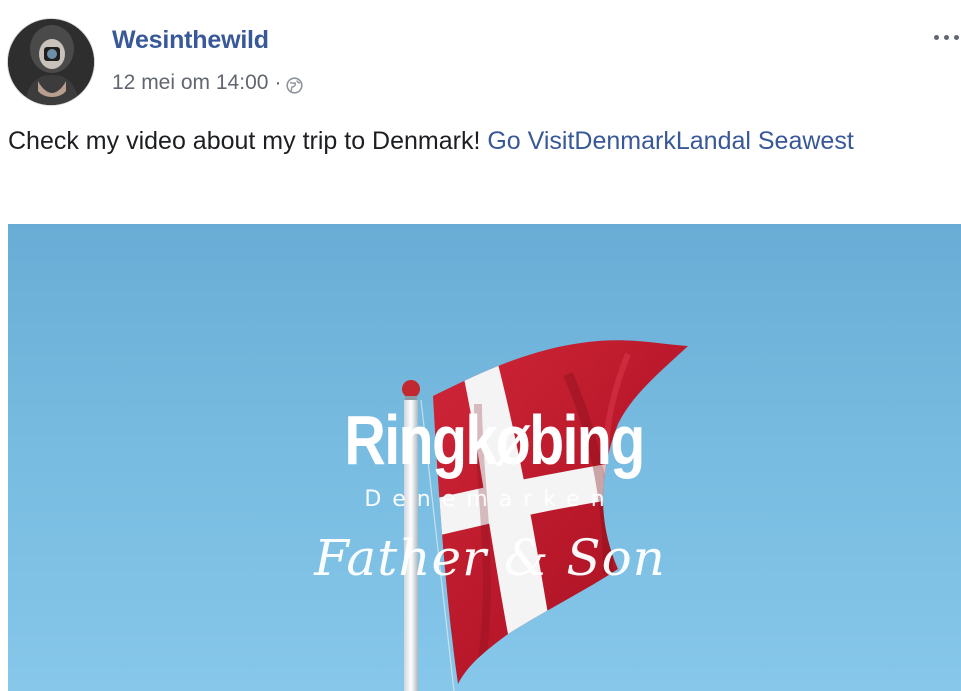  What do you see at coordinates (765, 141) in the screenshot?
I see `tag-link-landal-seawest: Landal Seawest` at bounding box center [765, 141].